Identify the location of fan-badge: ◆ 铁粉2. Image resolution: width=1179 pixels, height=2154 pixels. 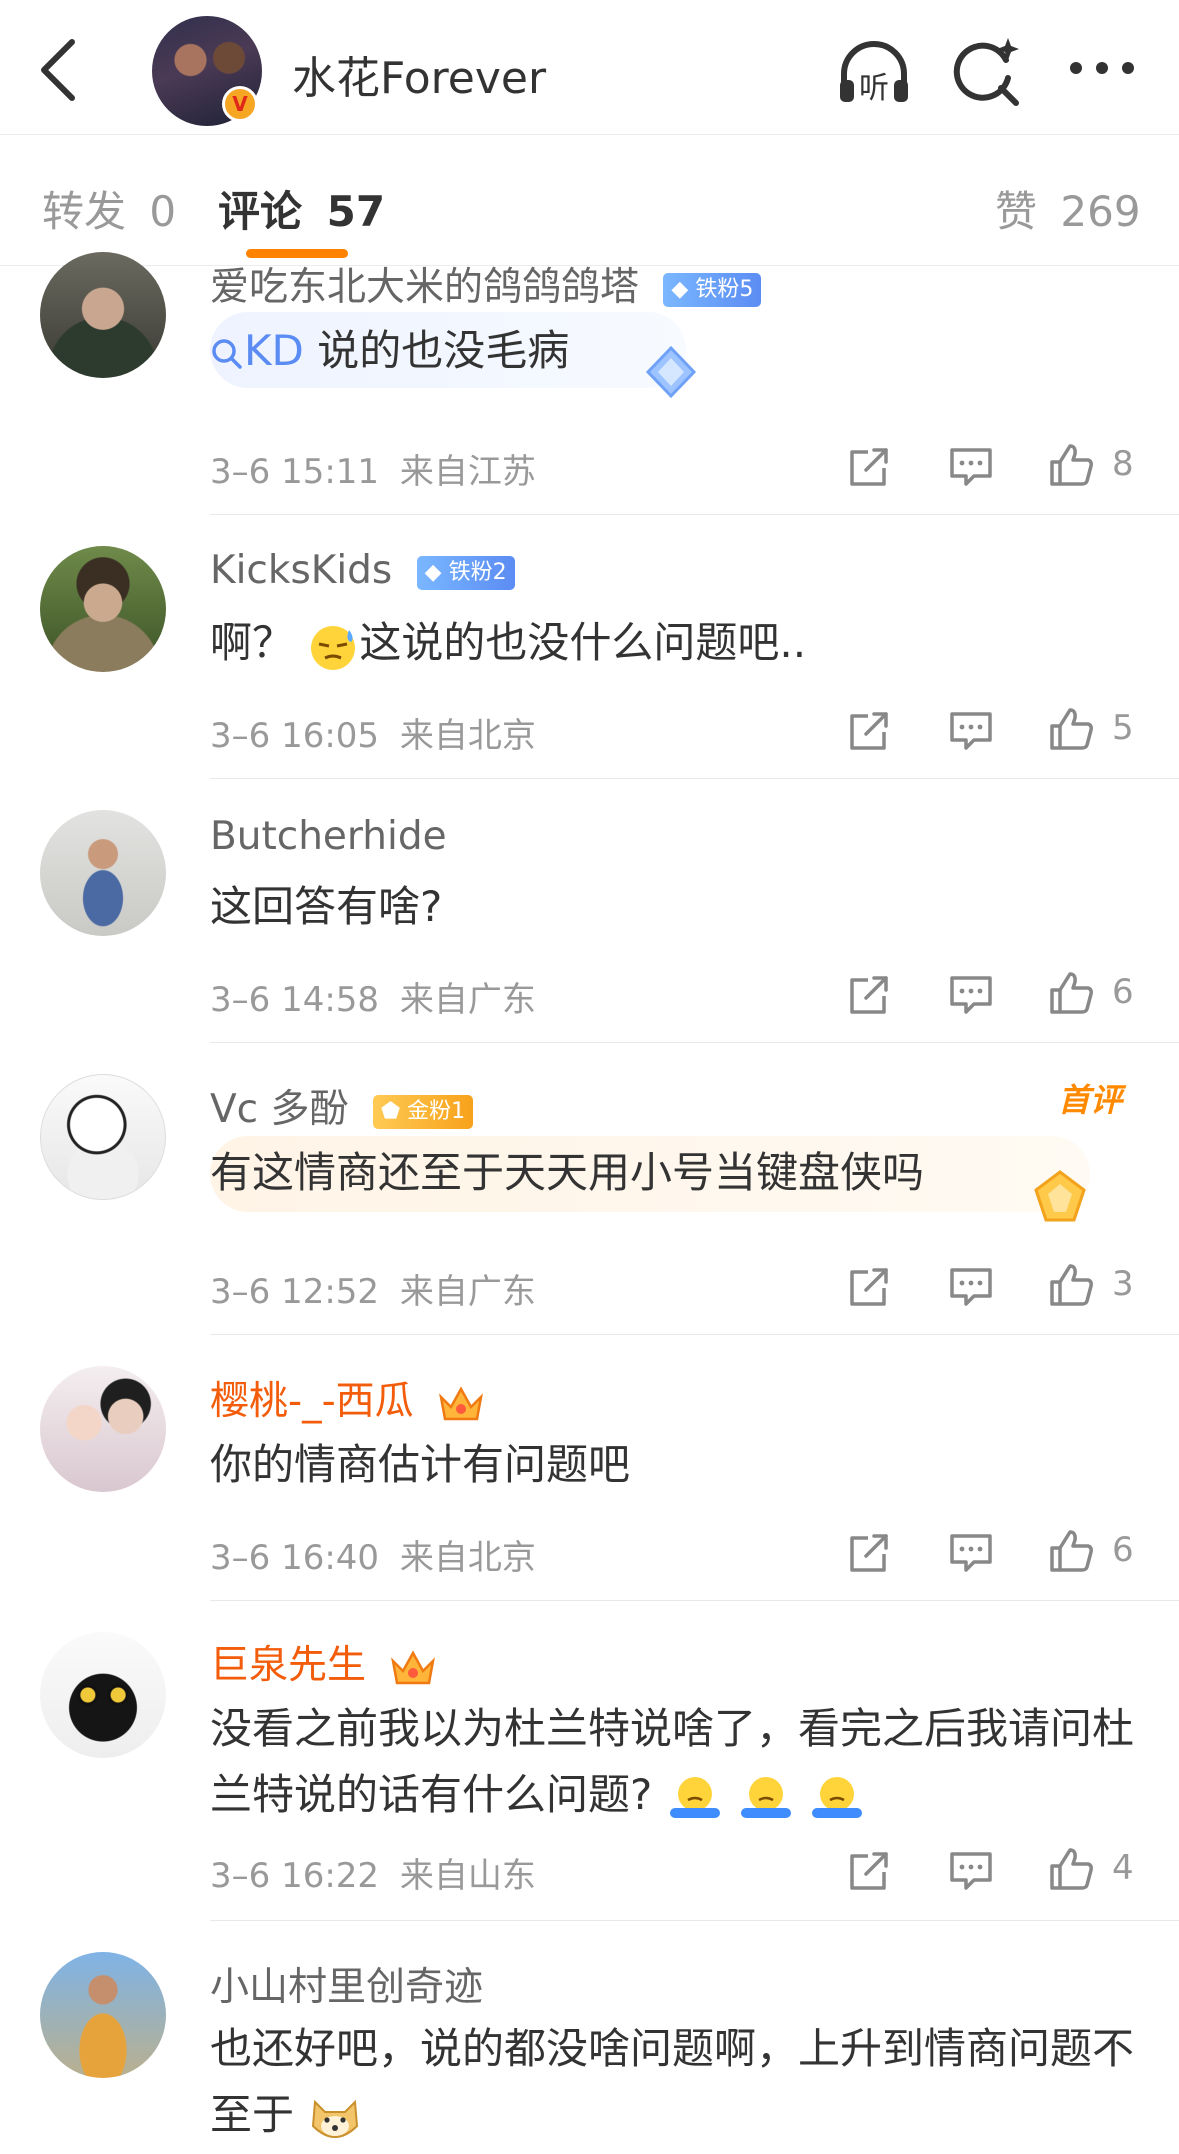
(465, 572).